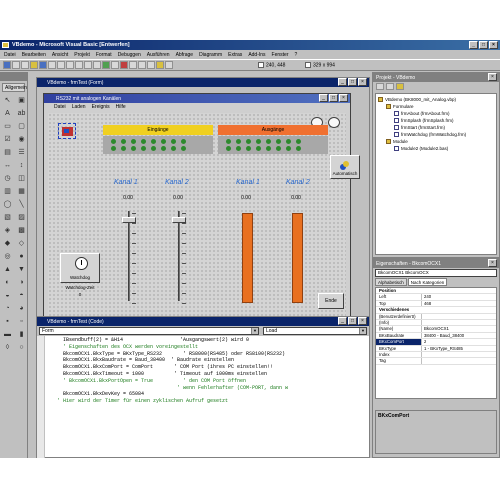 Image resolution: width=500 pixels, height=500 pixels. Describe the element at coordinates (380, 86) in the screenshot. I see `view-code-icon` at that location.